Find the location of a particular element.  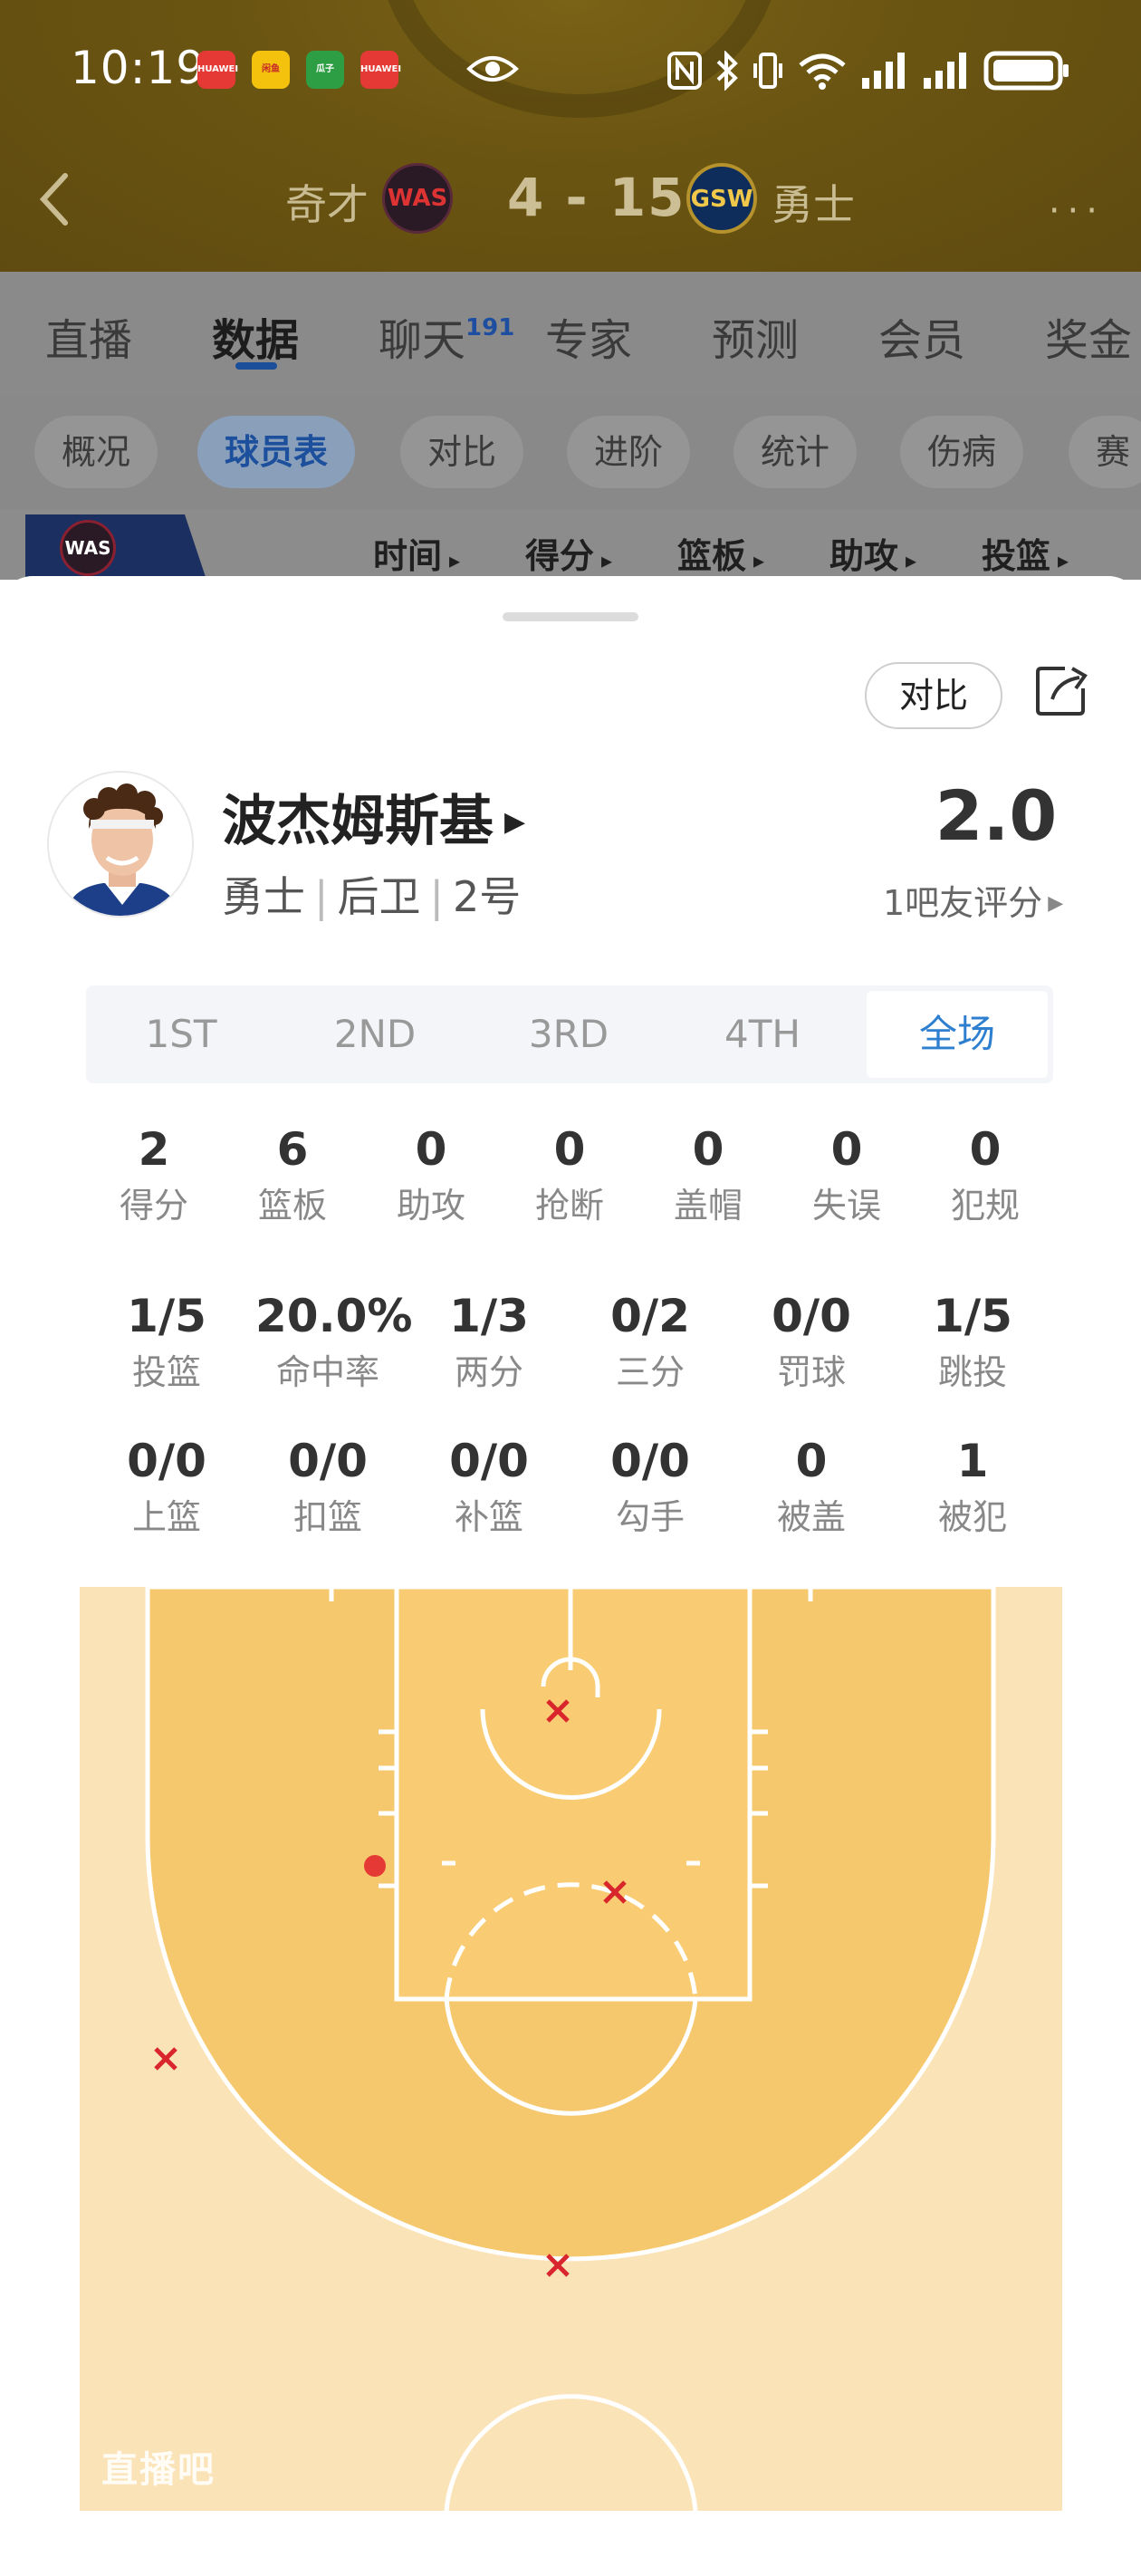

stat-jumpshot: 1/5 跳投 is located at coordinates (973, 1342).